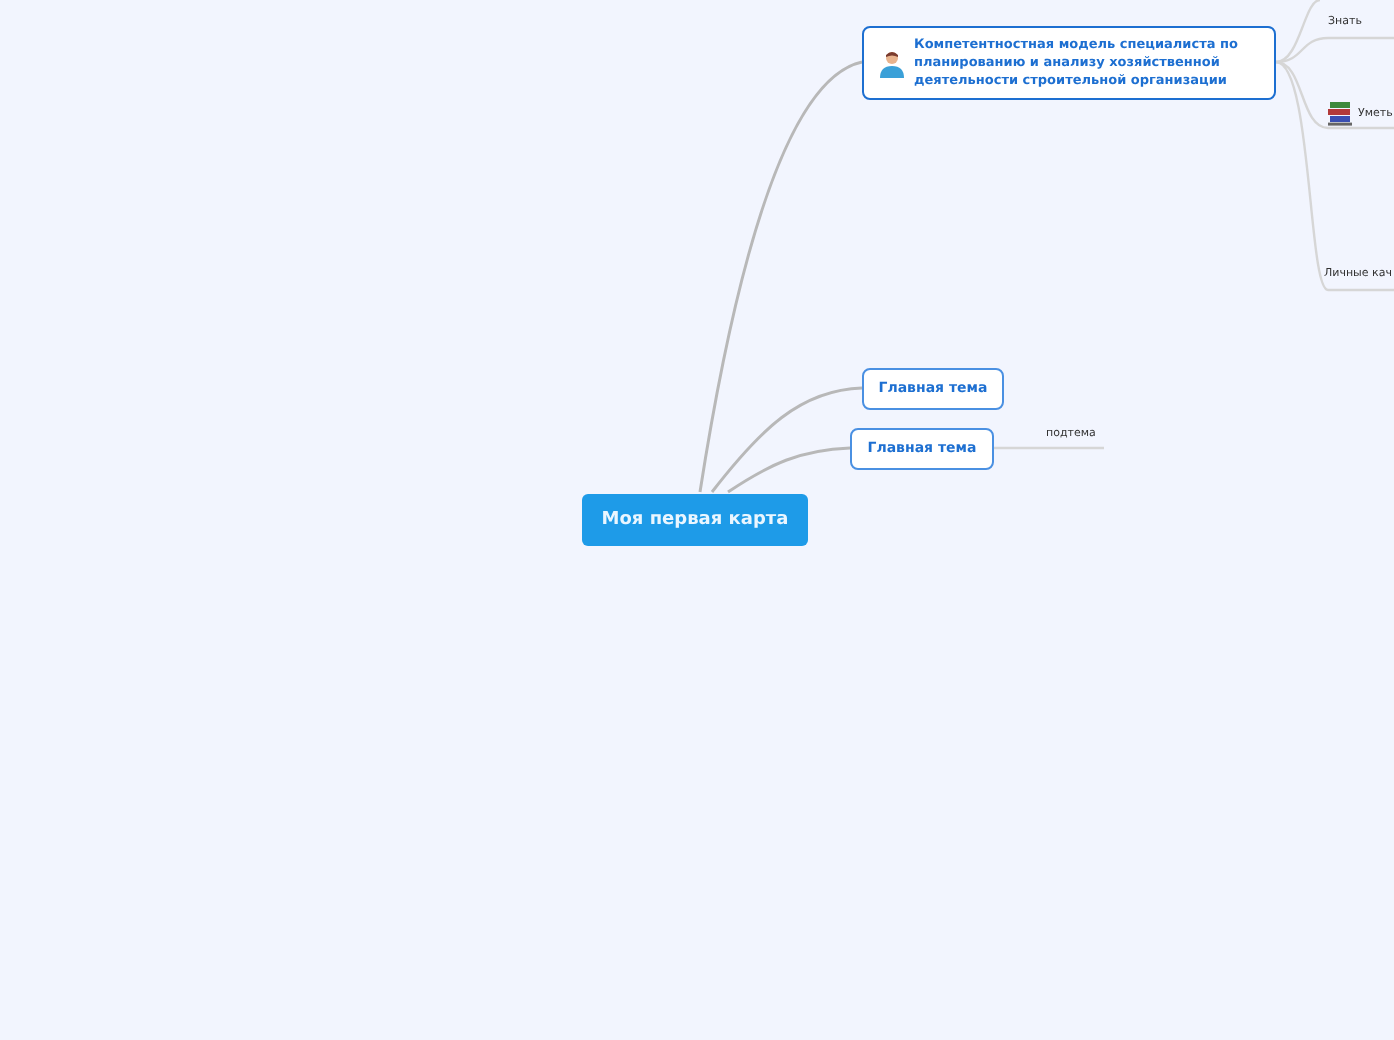 The image size is (1394, 1040). Describe the element at coordinates (892, 63) in the screenshot. I see `person-icon` at that location.